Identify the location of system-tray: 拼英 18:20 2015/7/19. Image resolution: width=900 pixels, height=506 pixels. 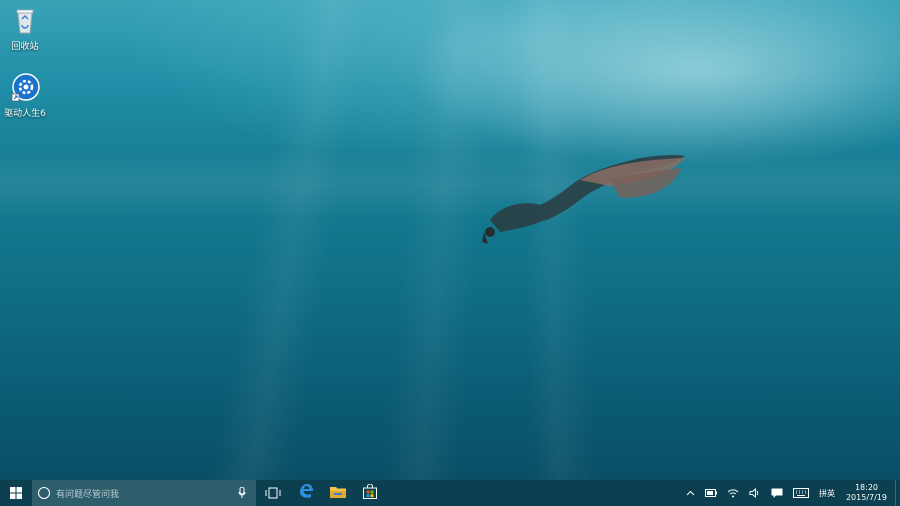
(790, 493).